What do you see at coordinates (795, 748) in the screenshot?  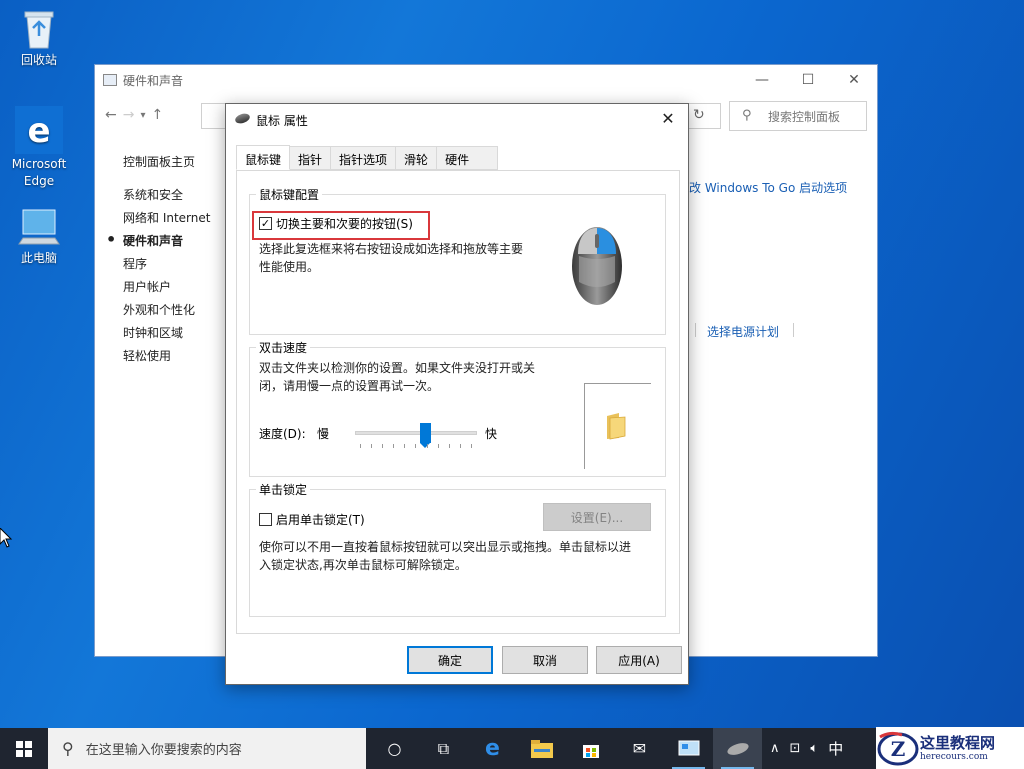 I see `network-icon: ⊡` at bounding box center [795, 748].